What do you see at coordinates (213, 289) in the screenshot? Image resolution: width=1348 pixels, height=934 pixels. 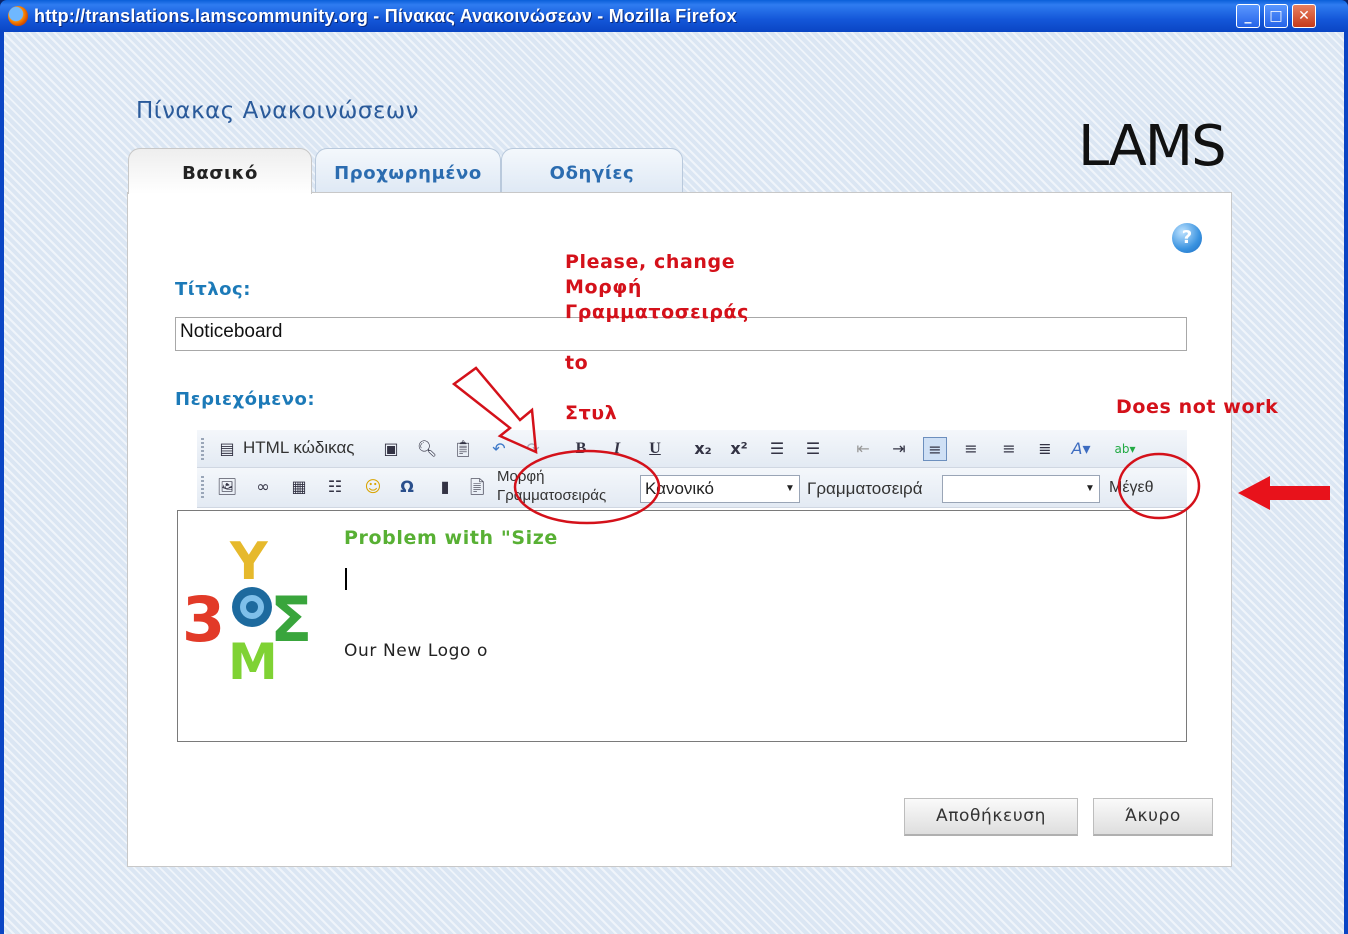 I see `title-label: Τίτλος:` at bounding box center [213, 289].